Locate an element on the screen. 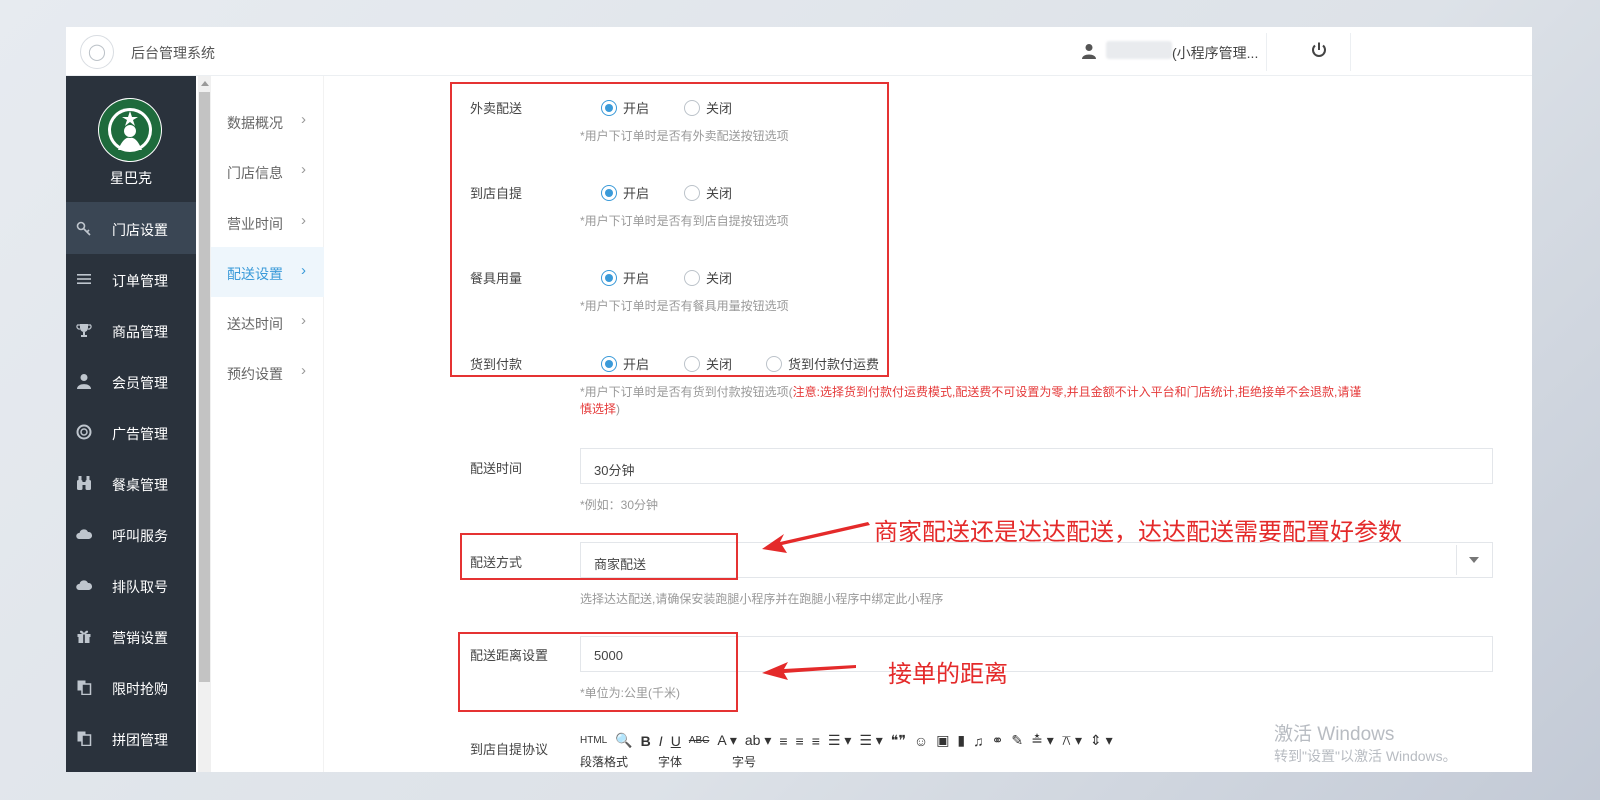 Image resolution: width=1600 pixels, height=800 pixels. sidebar-item-label: 排队取号 is located at coordinates (140, 587).